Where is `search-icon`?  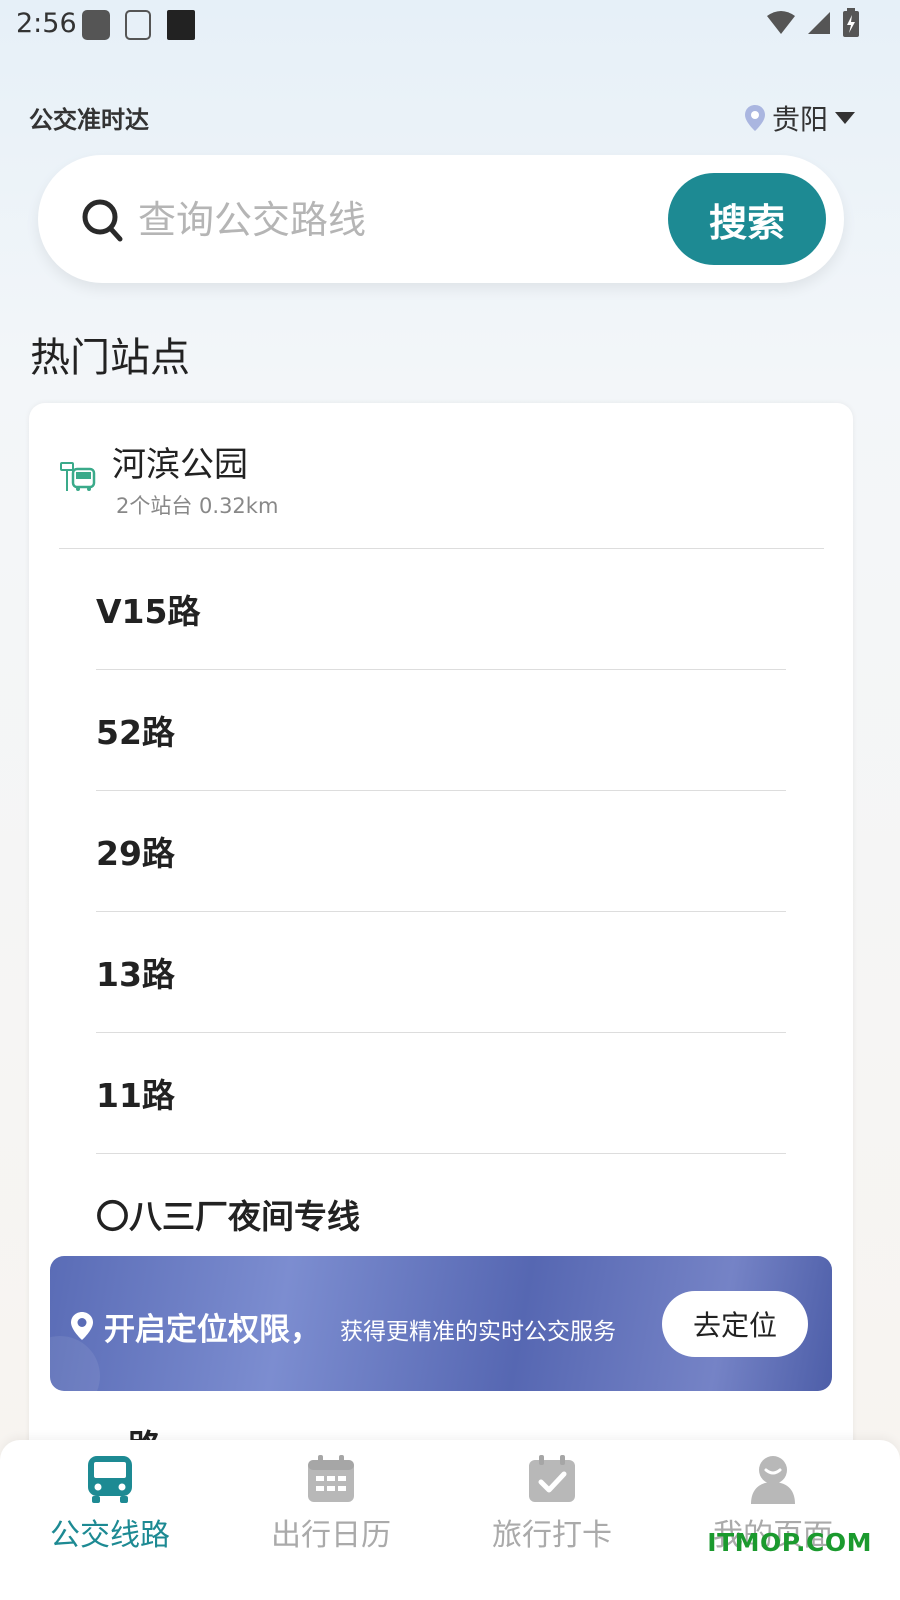
search-icon is located at coordinates (102, 220).